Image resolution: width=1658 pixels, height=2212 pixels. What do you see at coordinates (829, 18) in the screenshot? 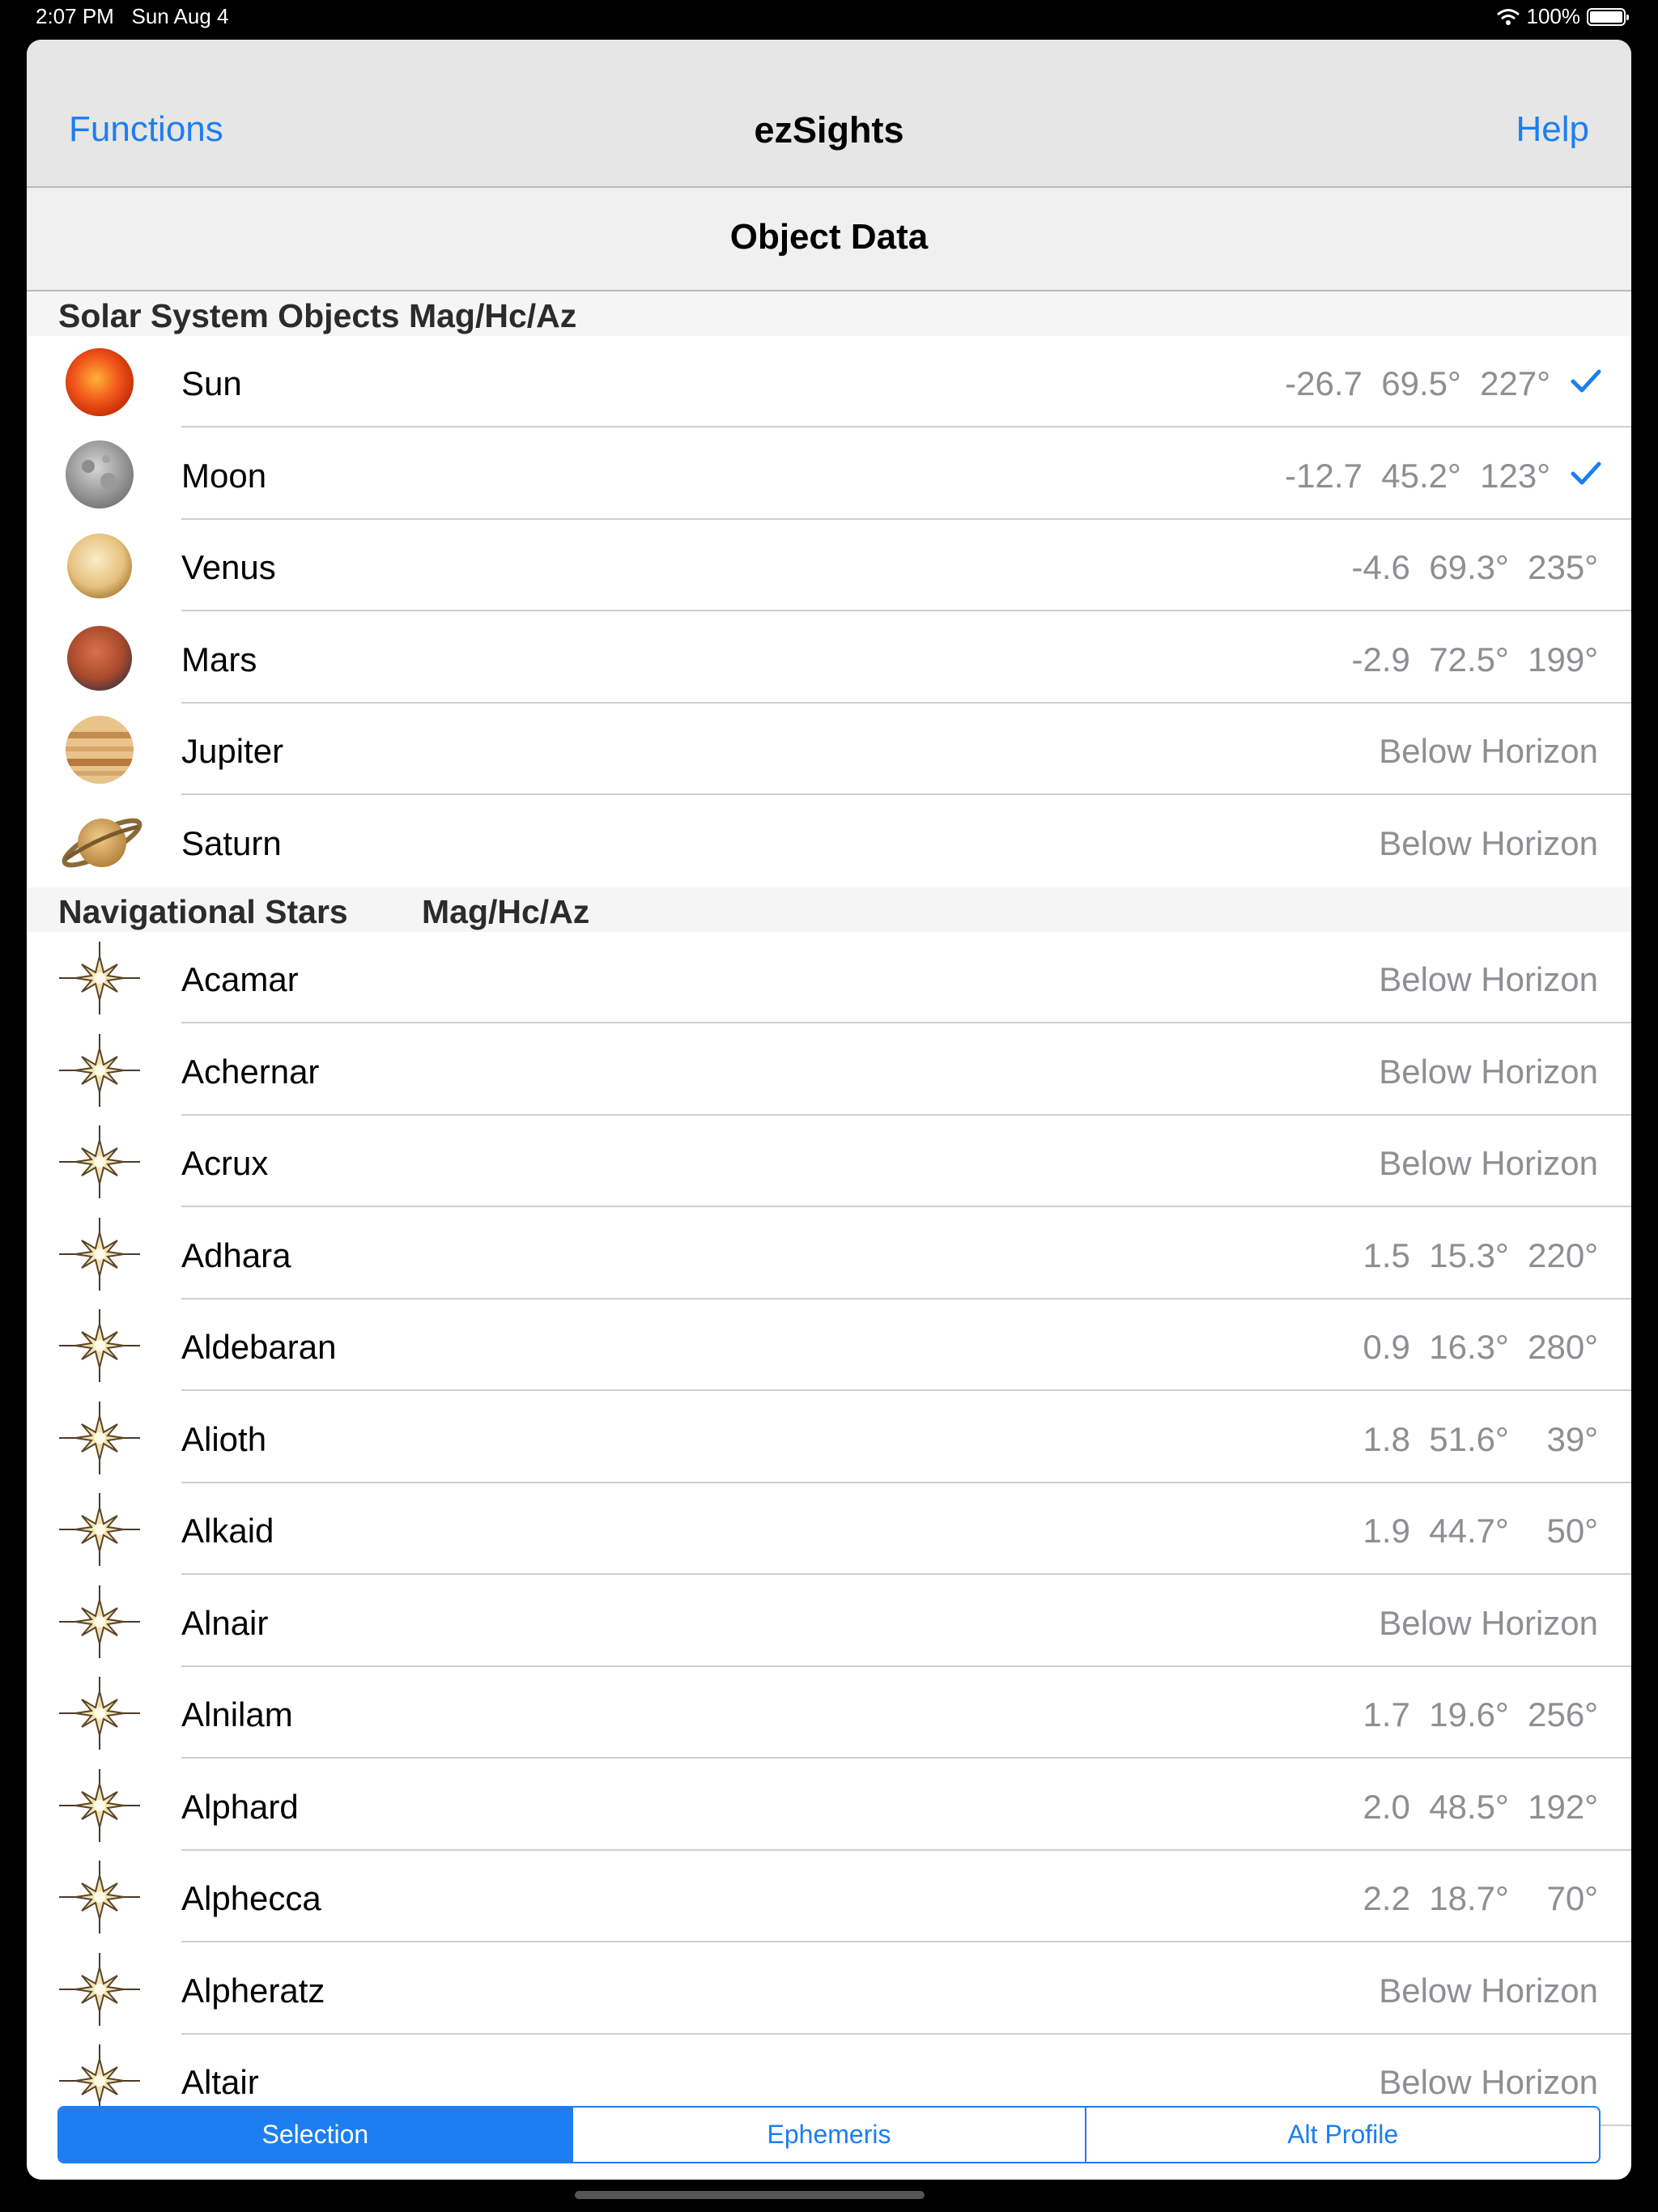
I see `status-bar: 2:07 PM Sun Aug 4 100%` at bounding box center [829, 18].